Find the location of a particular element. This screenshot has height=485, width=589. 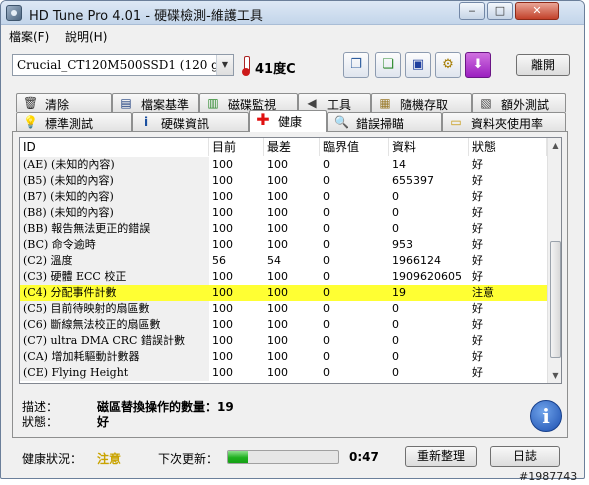

log-button: 日誌 is located at coordinates (525, 456).